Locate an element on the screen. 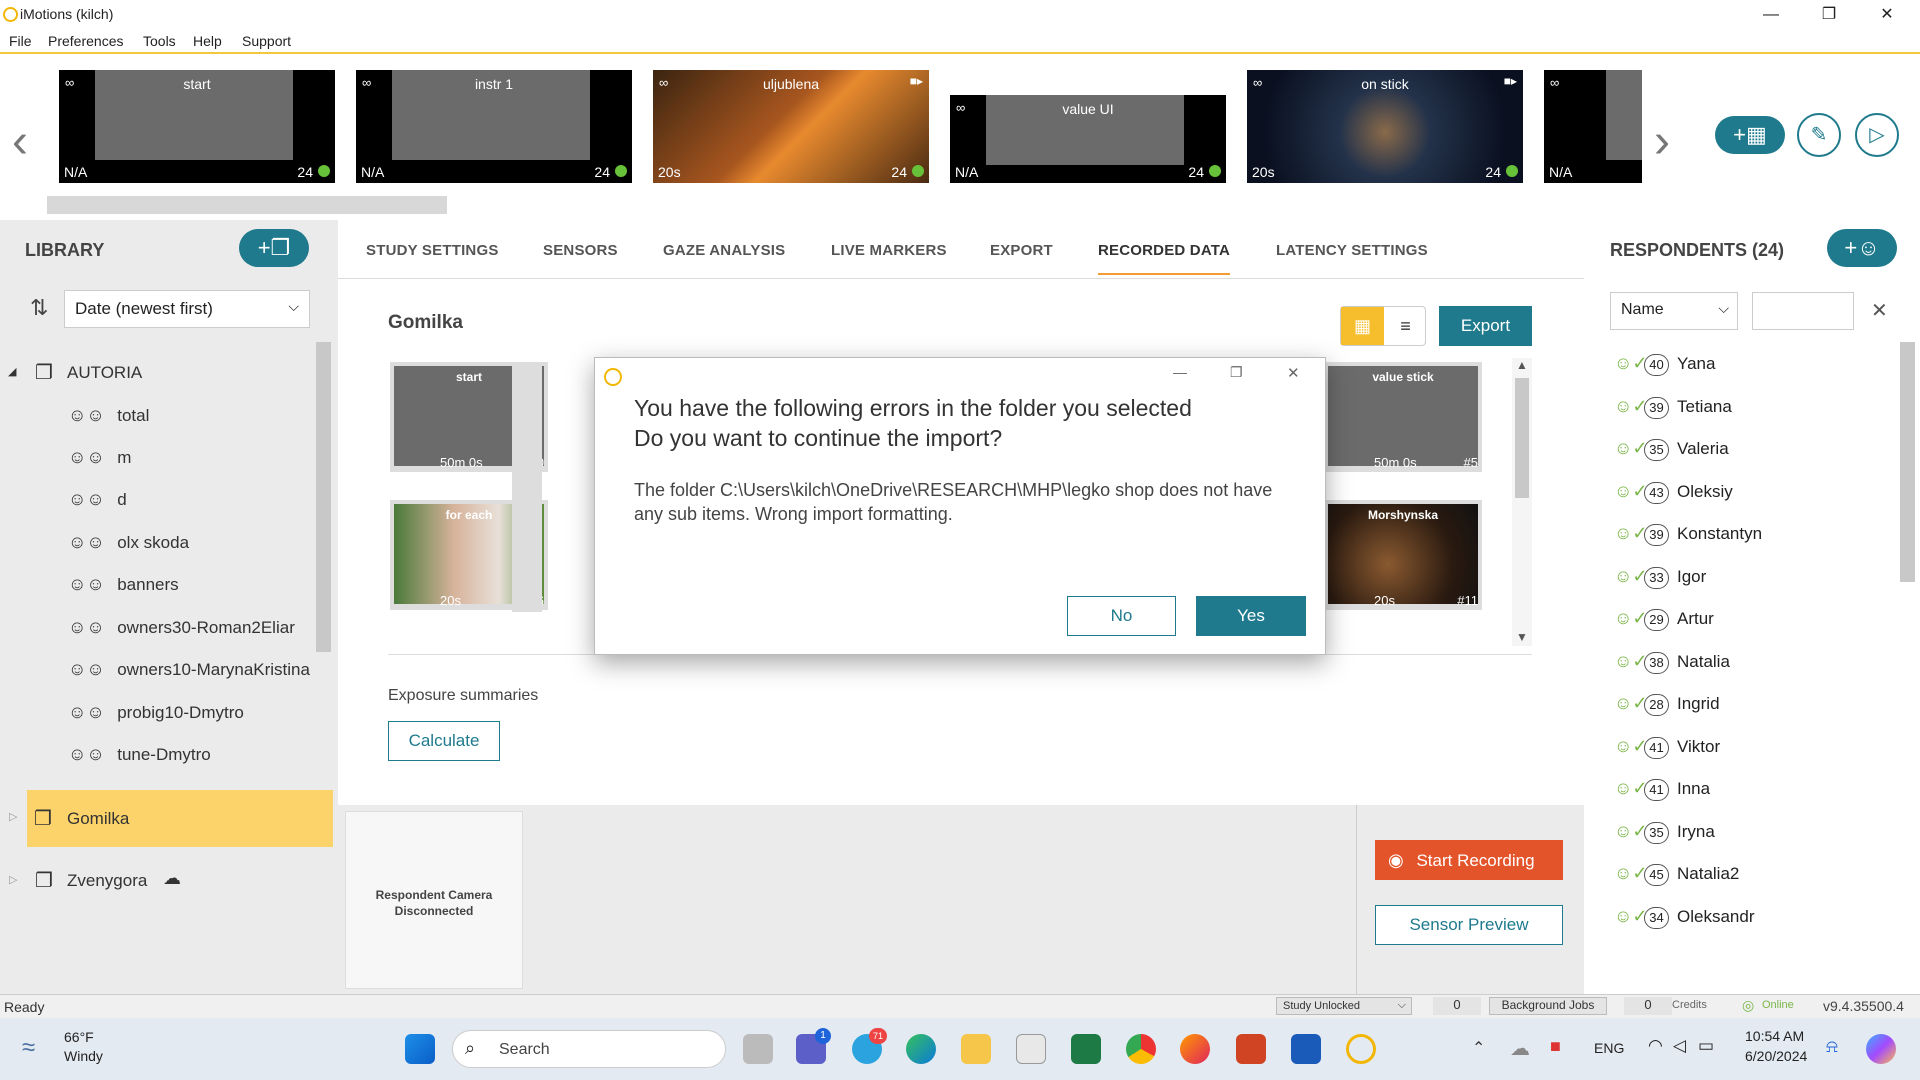 Image resolution: width=1920 pixels, height=1080 pixels. powerpoint-icon is located at coordinates (1251, 1049).